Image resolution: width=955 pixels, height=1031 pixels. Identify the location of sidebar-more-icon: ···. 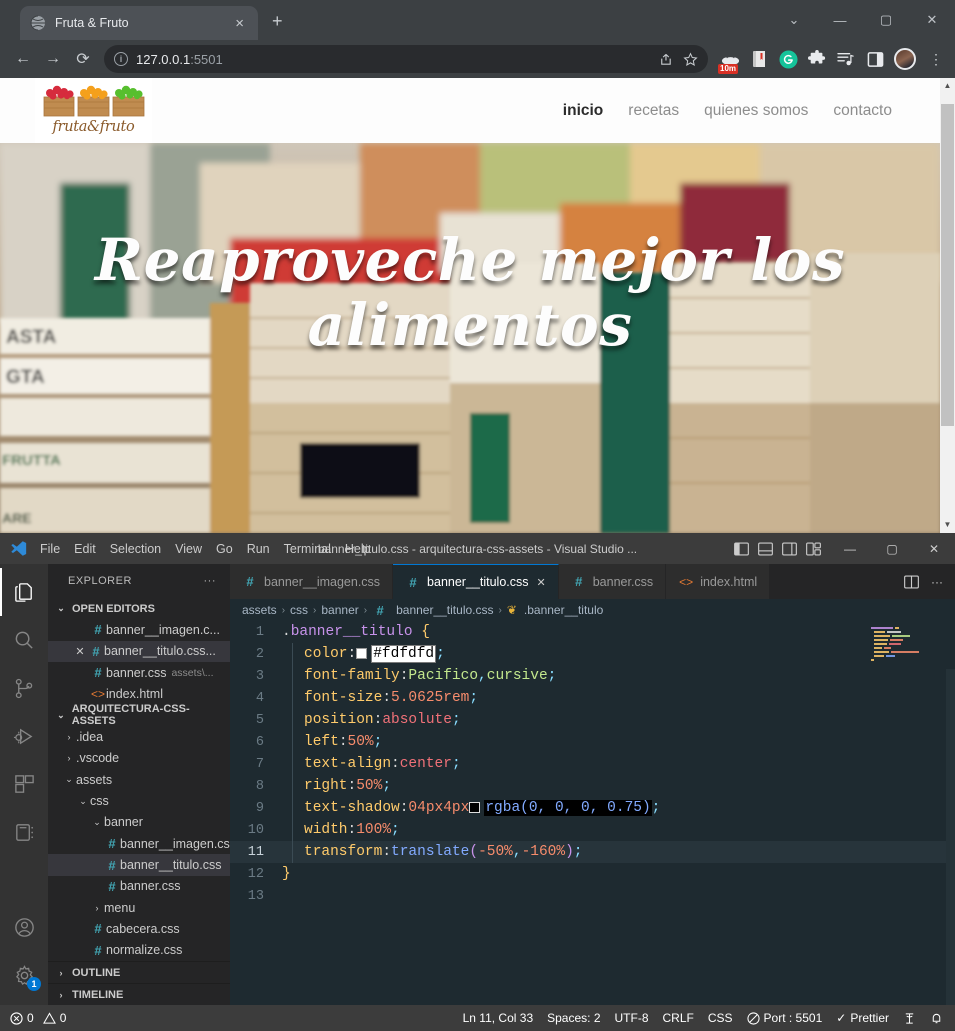
(210, 581).